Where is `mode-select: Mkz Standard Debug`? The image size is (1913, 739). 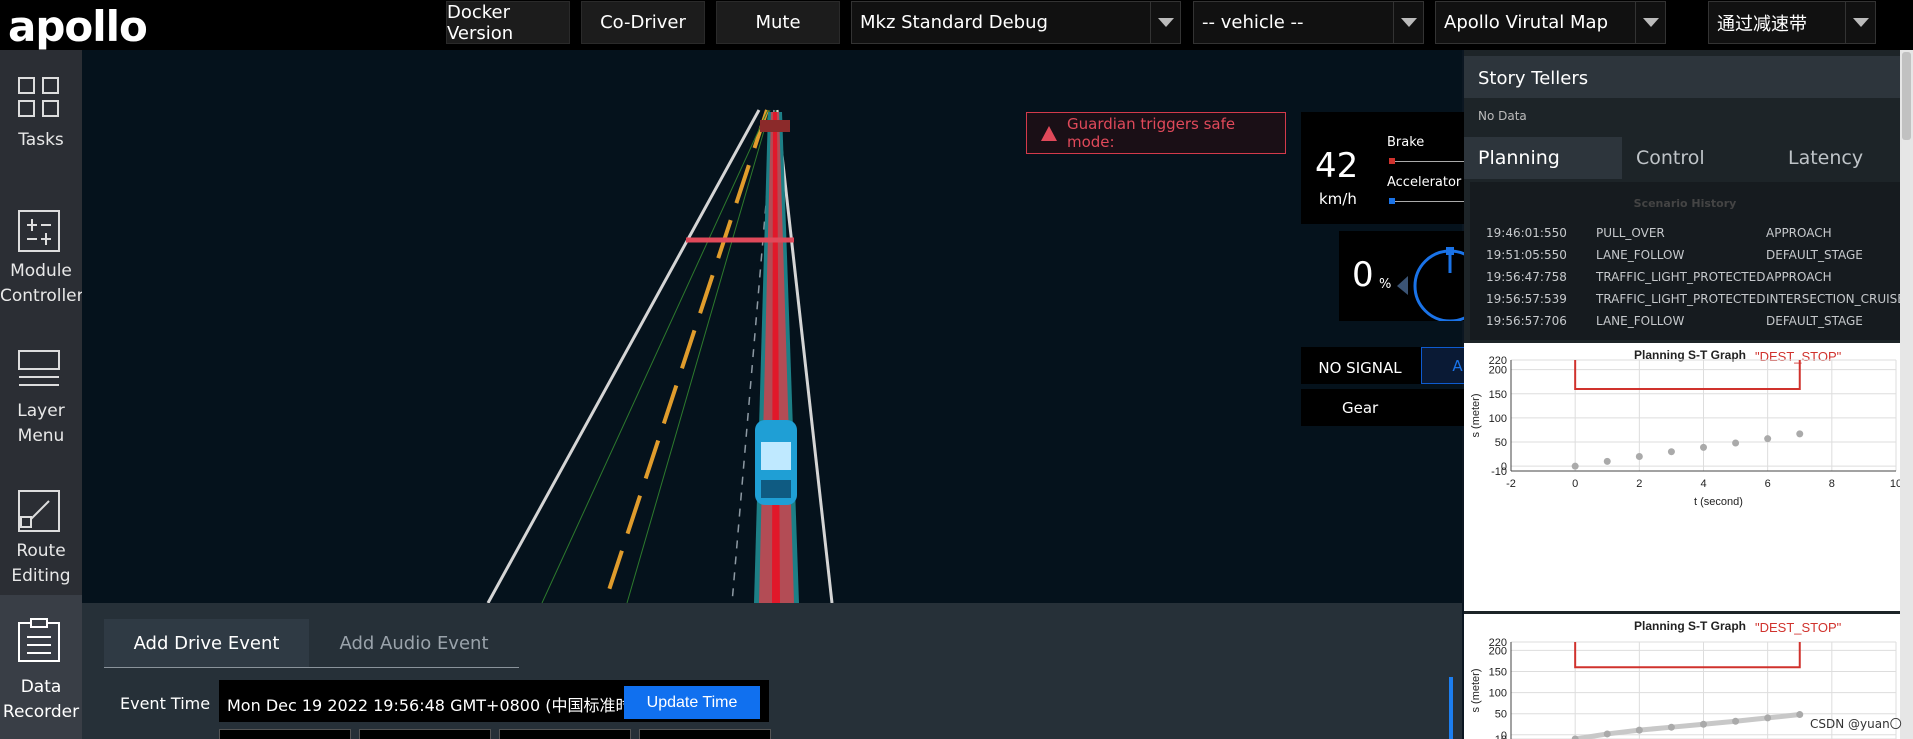 mode-select: Mkz Standard Debug is located at coordinates (1016, 22).